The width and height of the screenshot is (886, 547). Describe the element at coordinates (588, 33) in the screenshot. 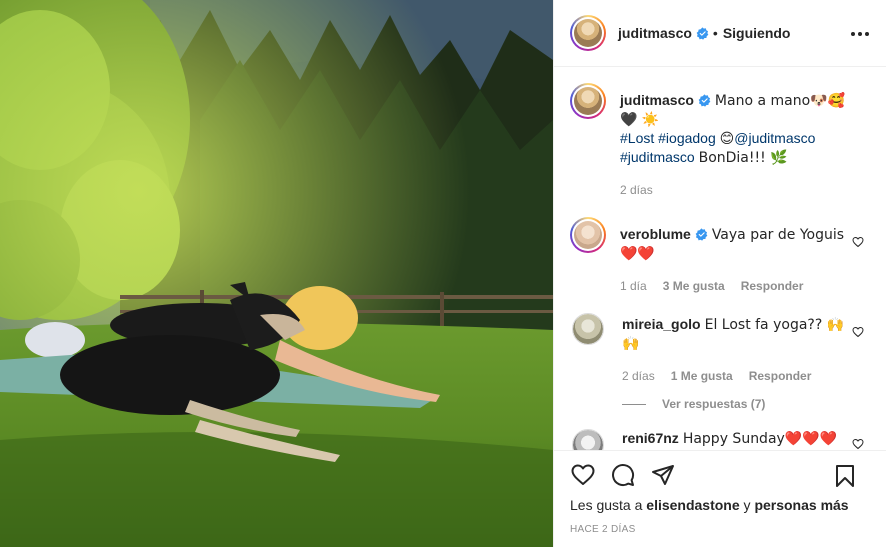

I see `author-avatar` at that location.